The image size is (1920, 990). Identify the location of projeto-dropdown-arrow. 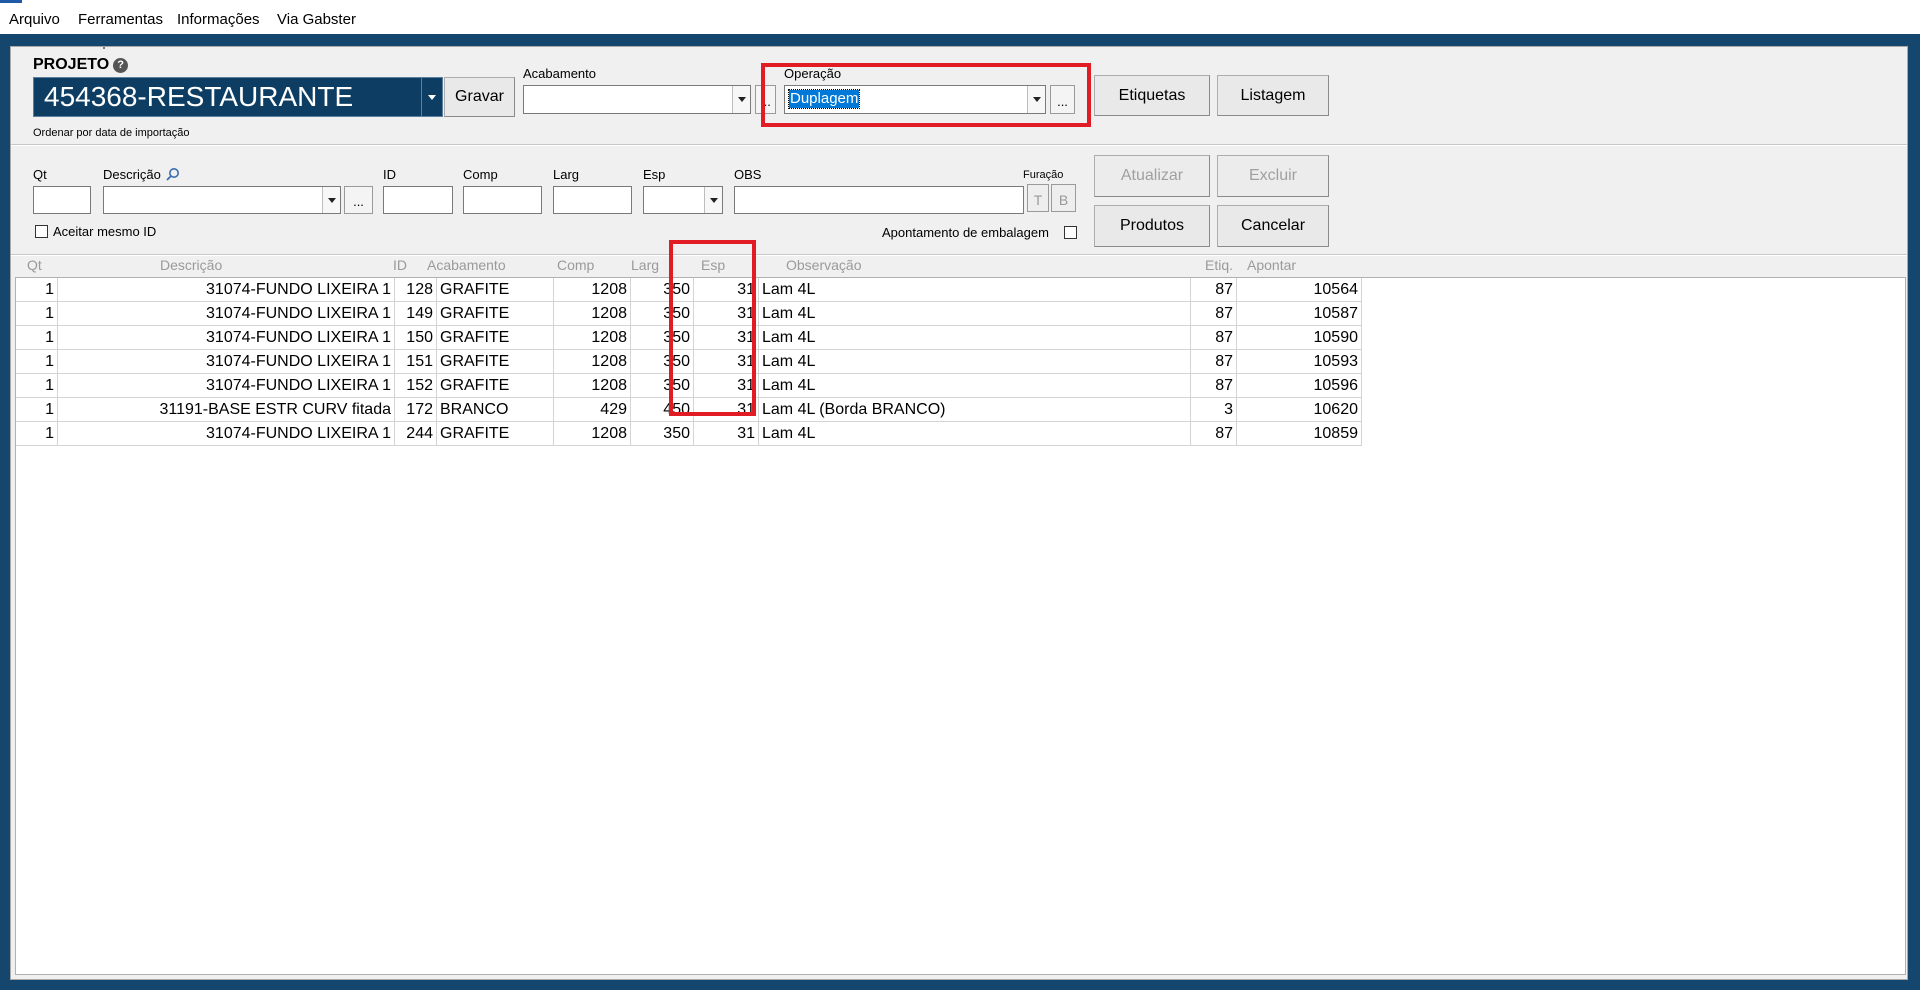
(431, 97).